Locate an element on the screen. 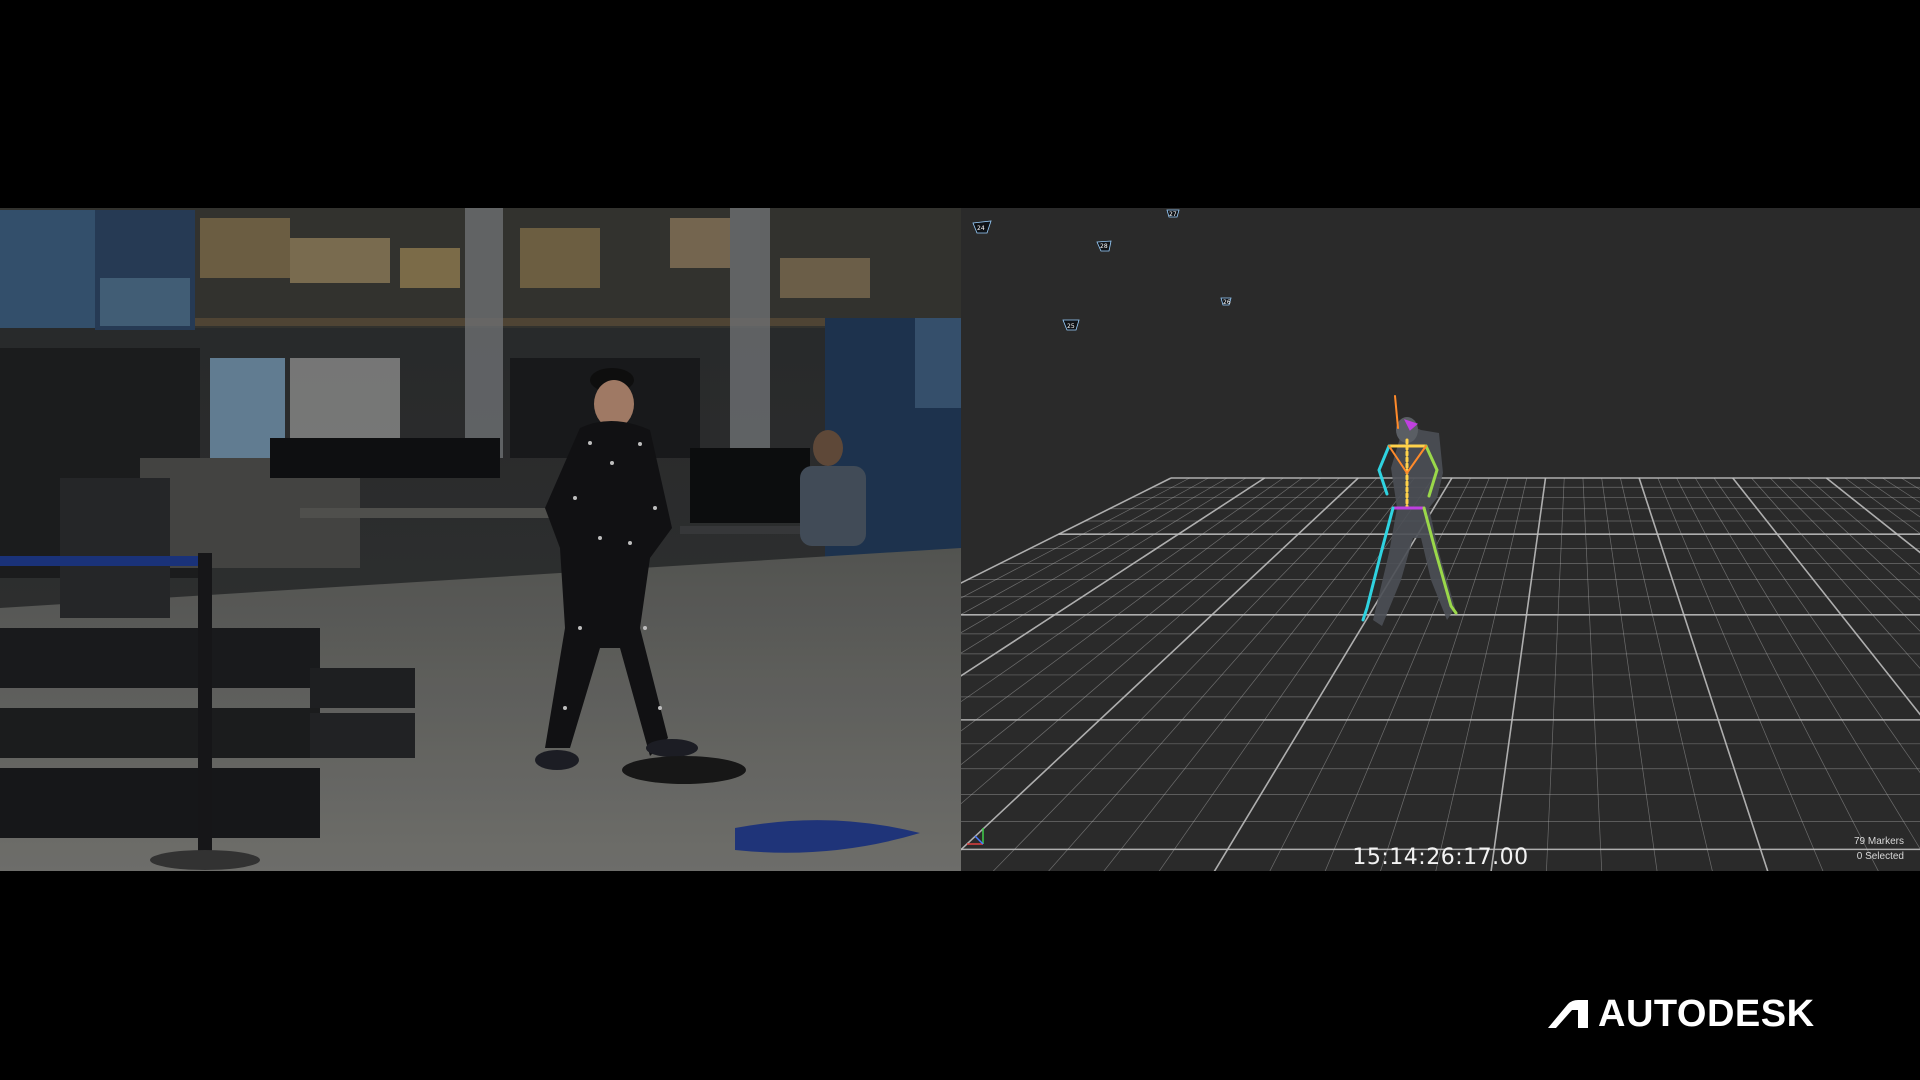 This screenshot has height=1080, width=1920. camera-marker: 26 is located at coordinates (1226, 301).